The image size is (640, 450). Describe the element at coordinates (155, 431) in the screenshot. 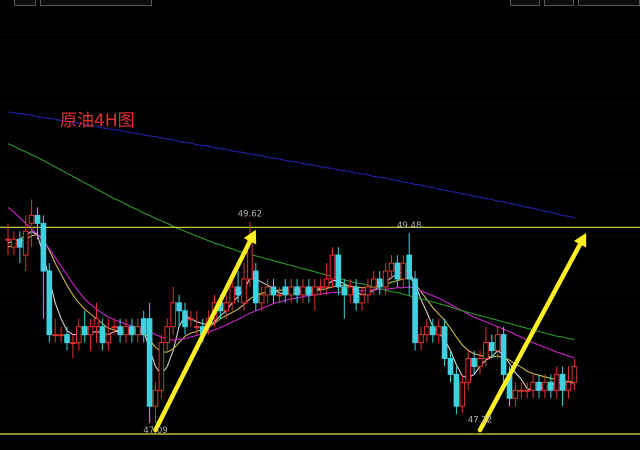

I see `price-label: 47.09` at that location.